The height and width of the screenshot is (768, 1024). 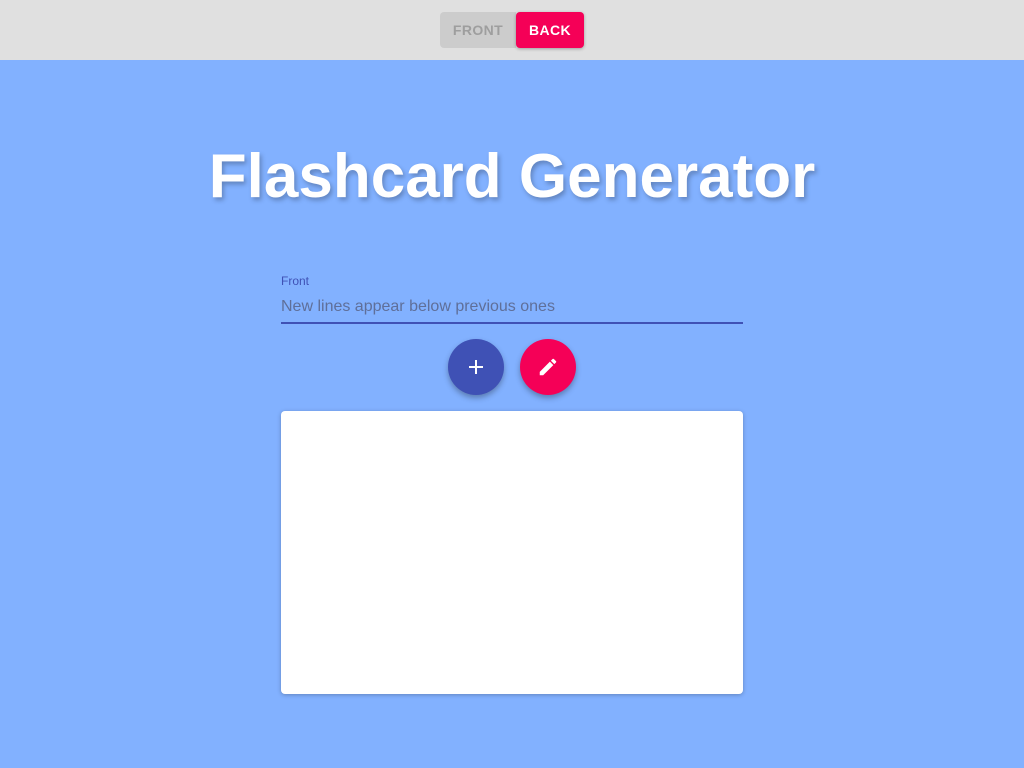 I want to click on side-toggle-group: FRONT BACK, so click(x=512, y=30).